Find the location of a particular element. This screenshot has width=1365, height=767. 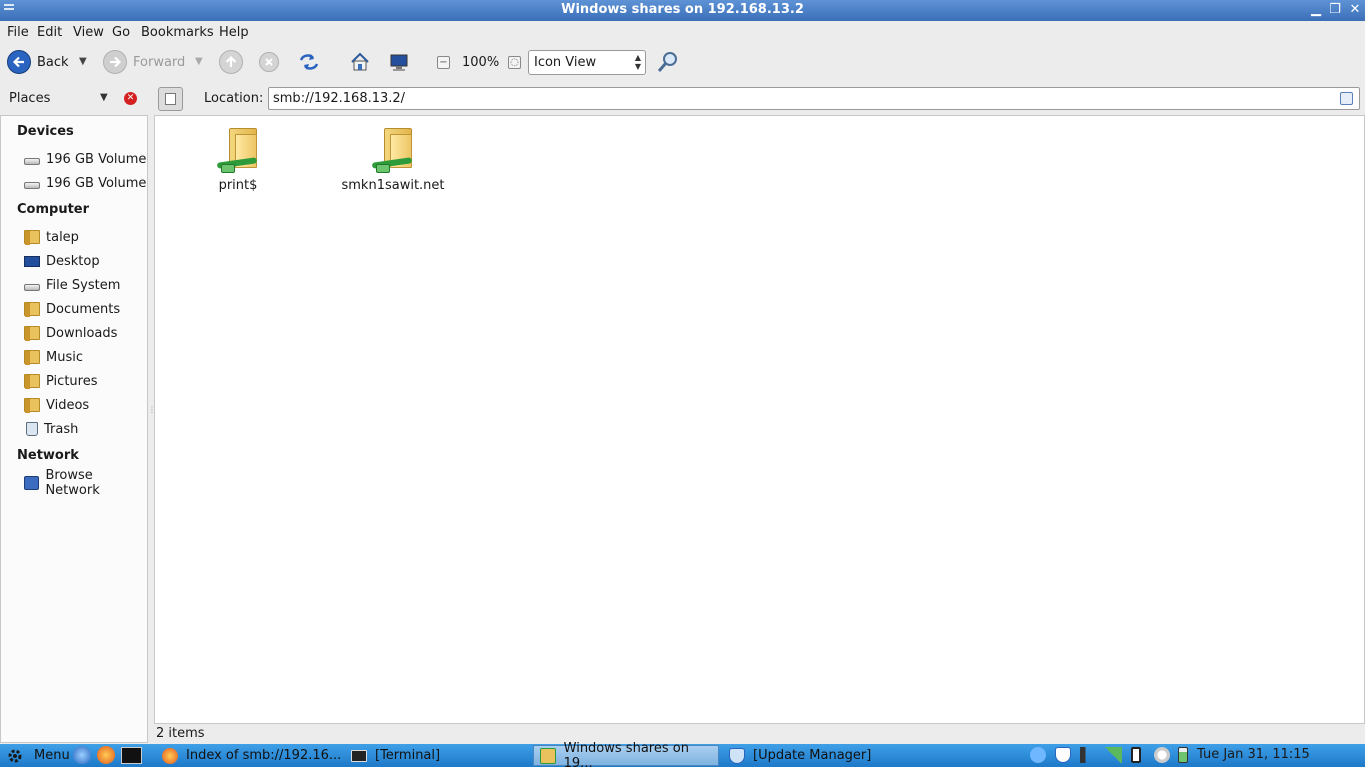

sidebar-item-trash: Trash is located at coordinates (51, 429).